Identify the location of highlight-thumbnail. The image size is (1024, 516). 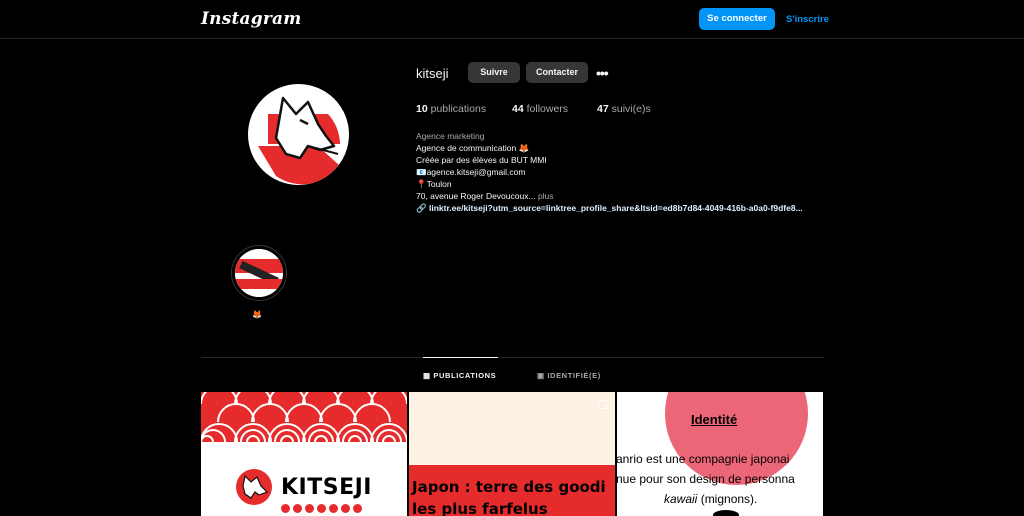
(259, 273).